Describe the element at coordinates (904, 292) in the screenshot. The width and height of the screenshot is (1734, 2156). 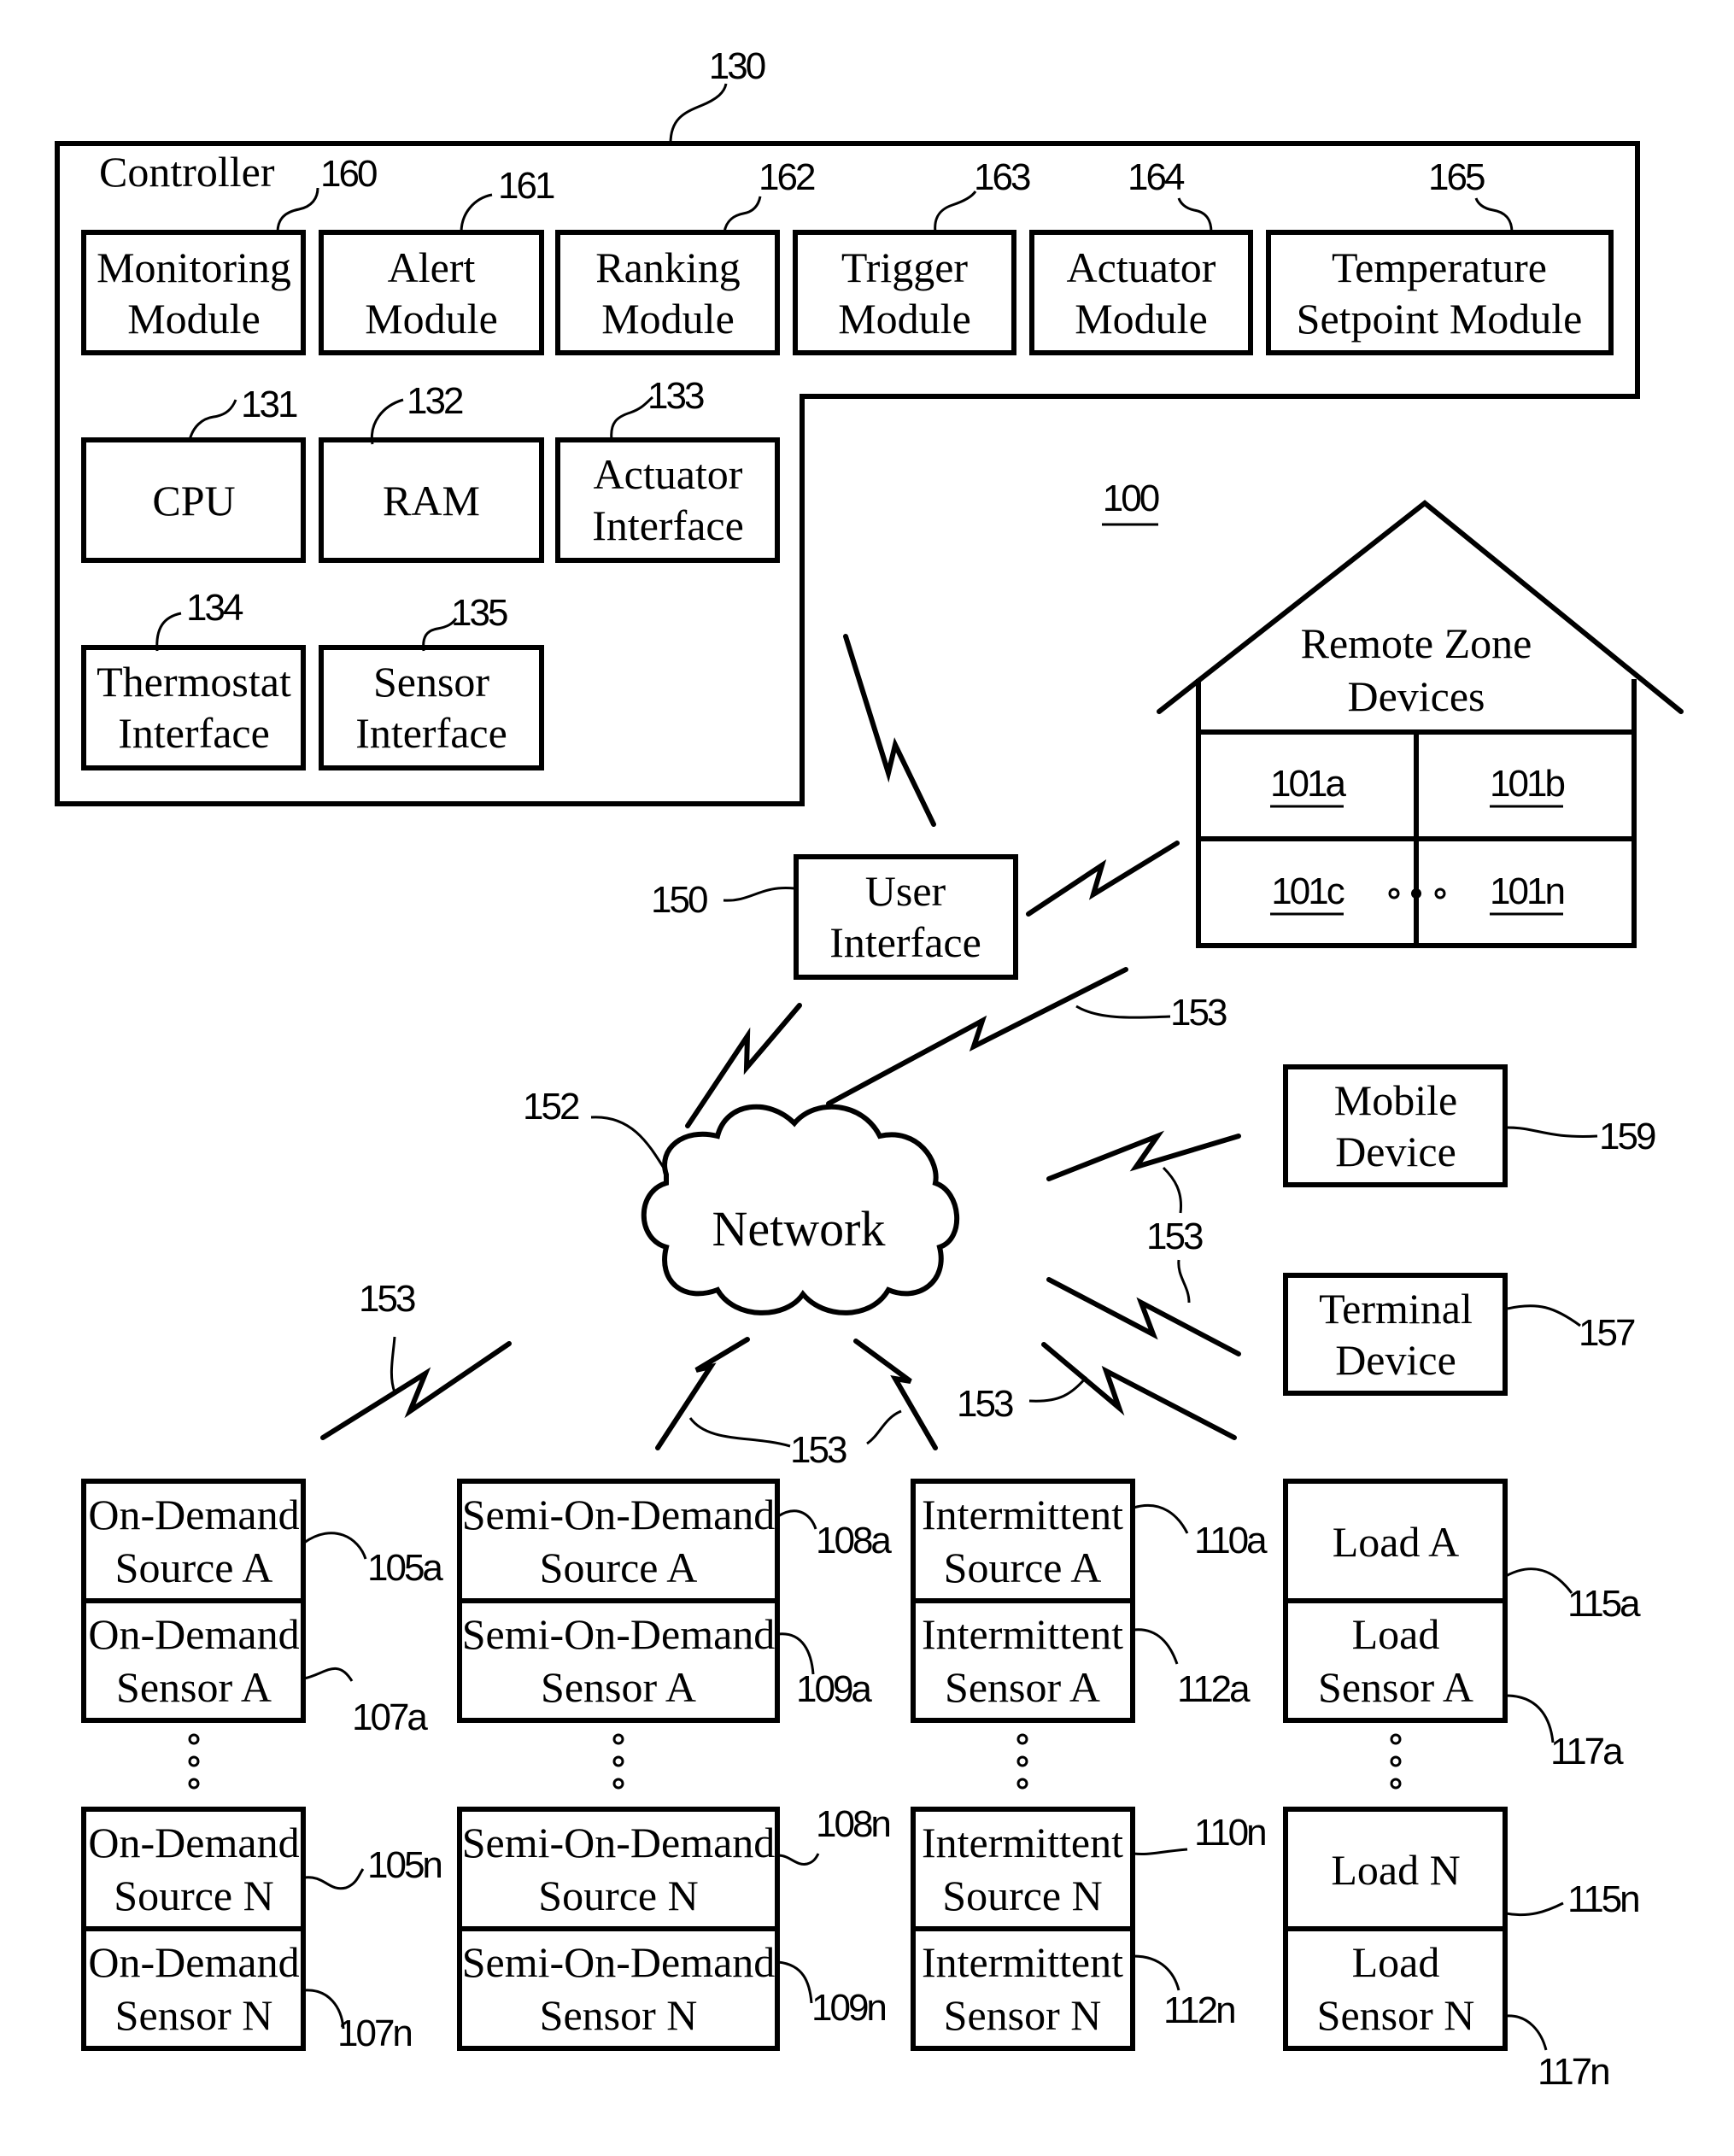
I see `trigger-module: Trigger Module` at that location.